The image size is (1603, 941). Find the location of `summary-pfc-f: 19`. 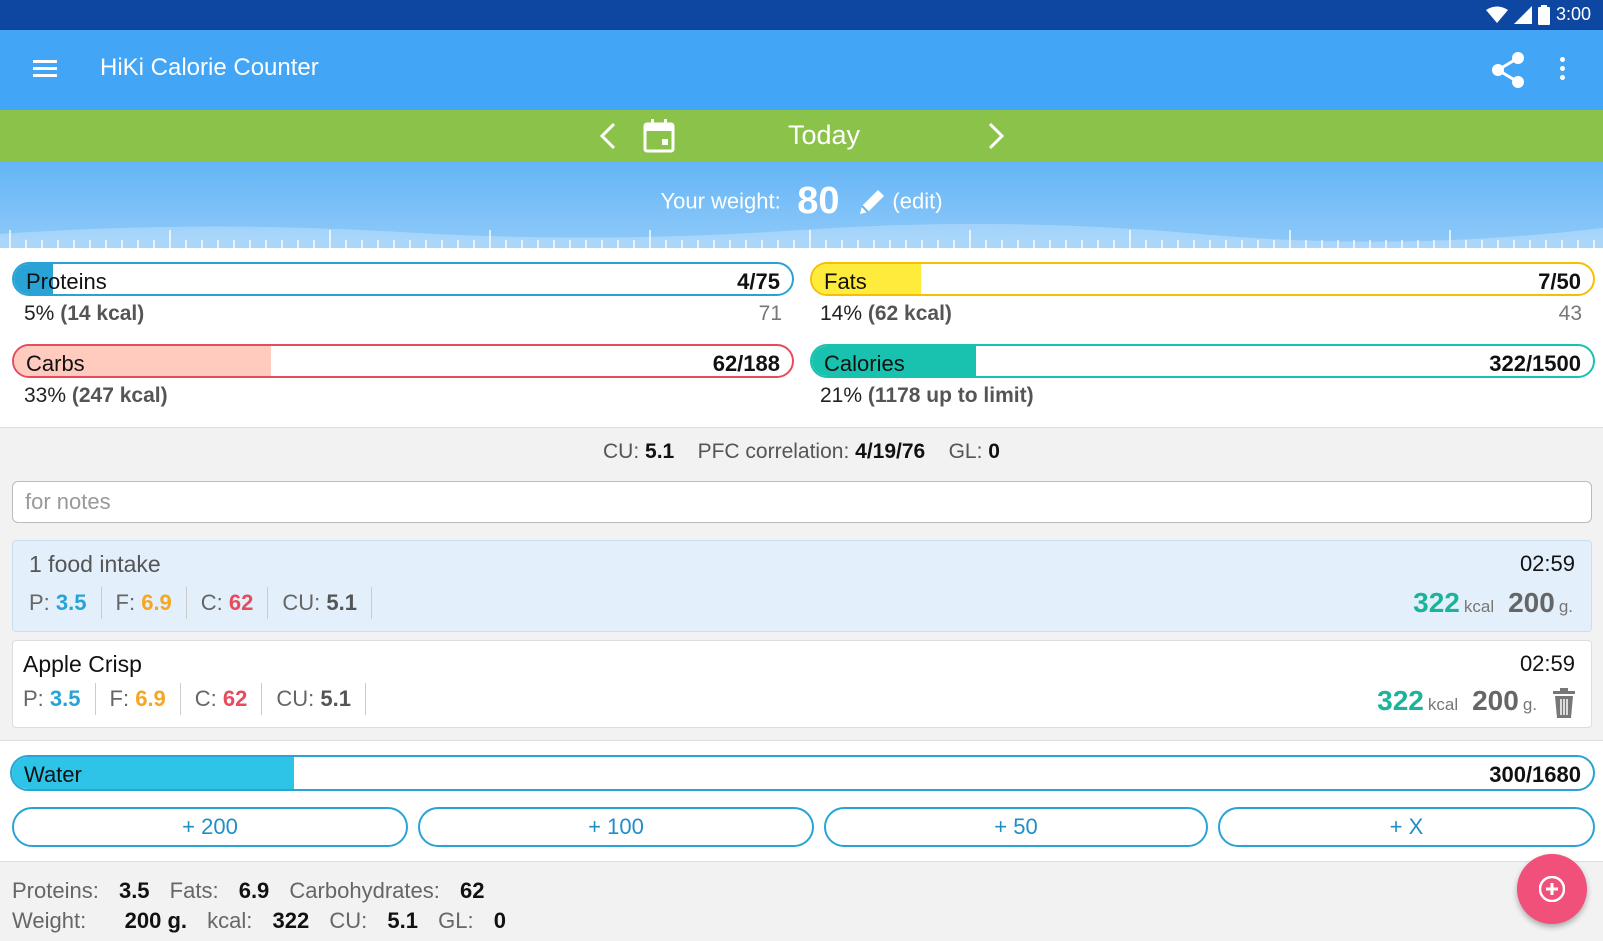

summary-pfc-f: 19 is located at coordinates (884, 451).